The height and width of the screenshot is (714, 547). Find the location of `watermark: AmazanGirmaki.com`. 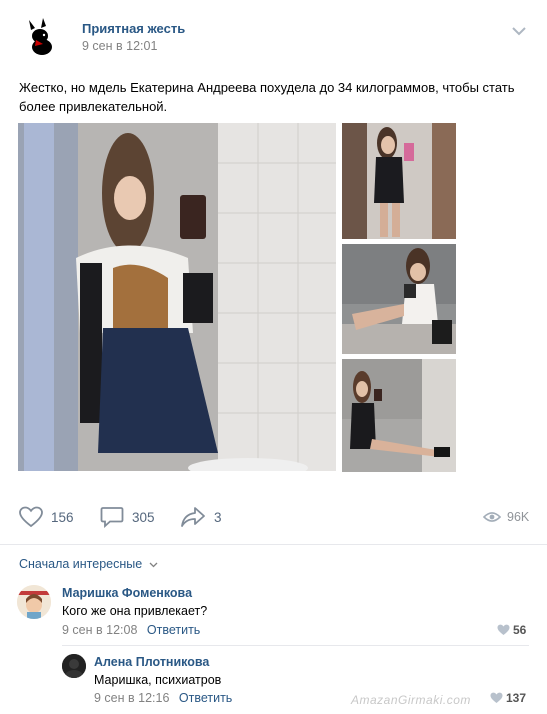

watermark: AmazanGirmaki.com is located at coordinates (411, 700).